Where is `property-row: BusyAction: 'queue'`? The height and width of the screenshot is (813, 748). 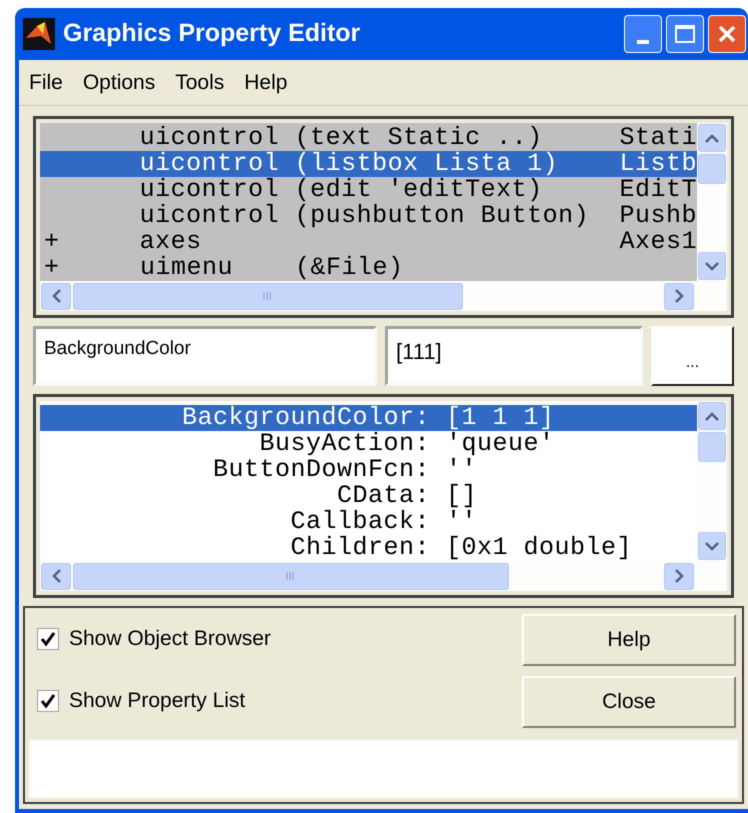
property-row: BusyAction: 'queue' is located at coordinates (368, 444).